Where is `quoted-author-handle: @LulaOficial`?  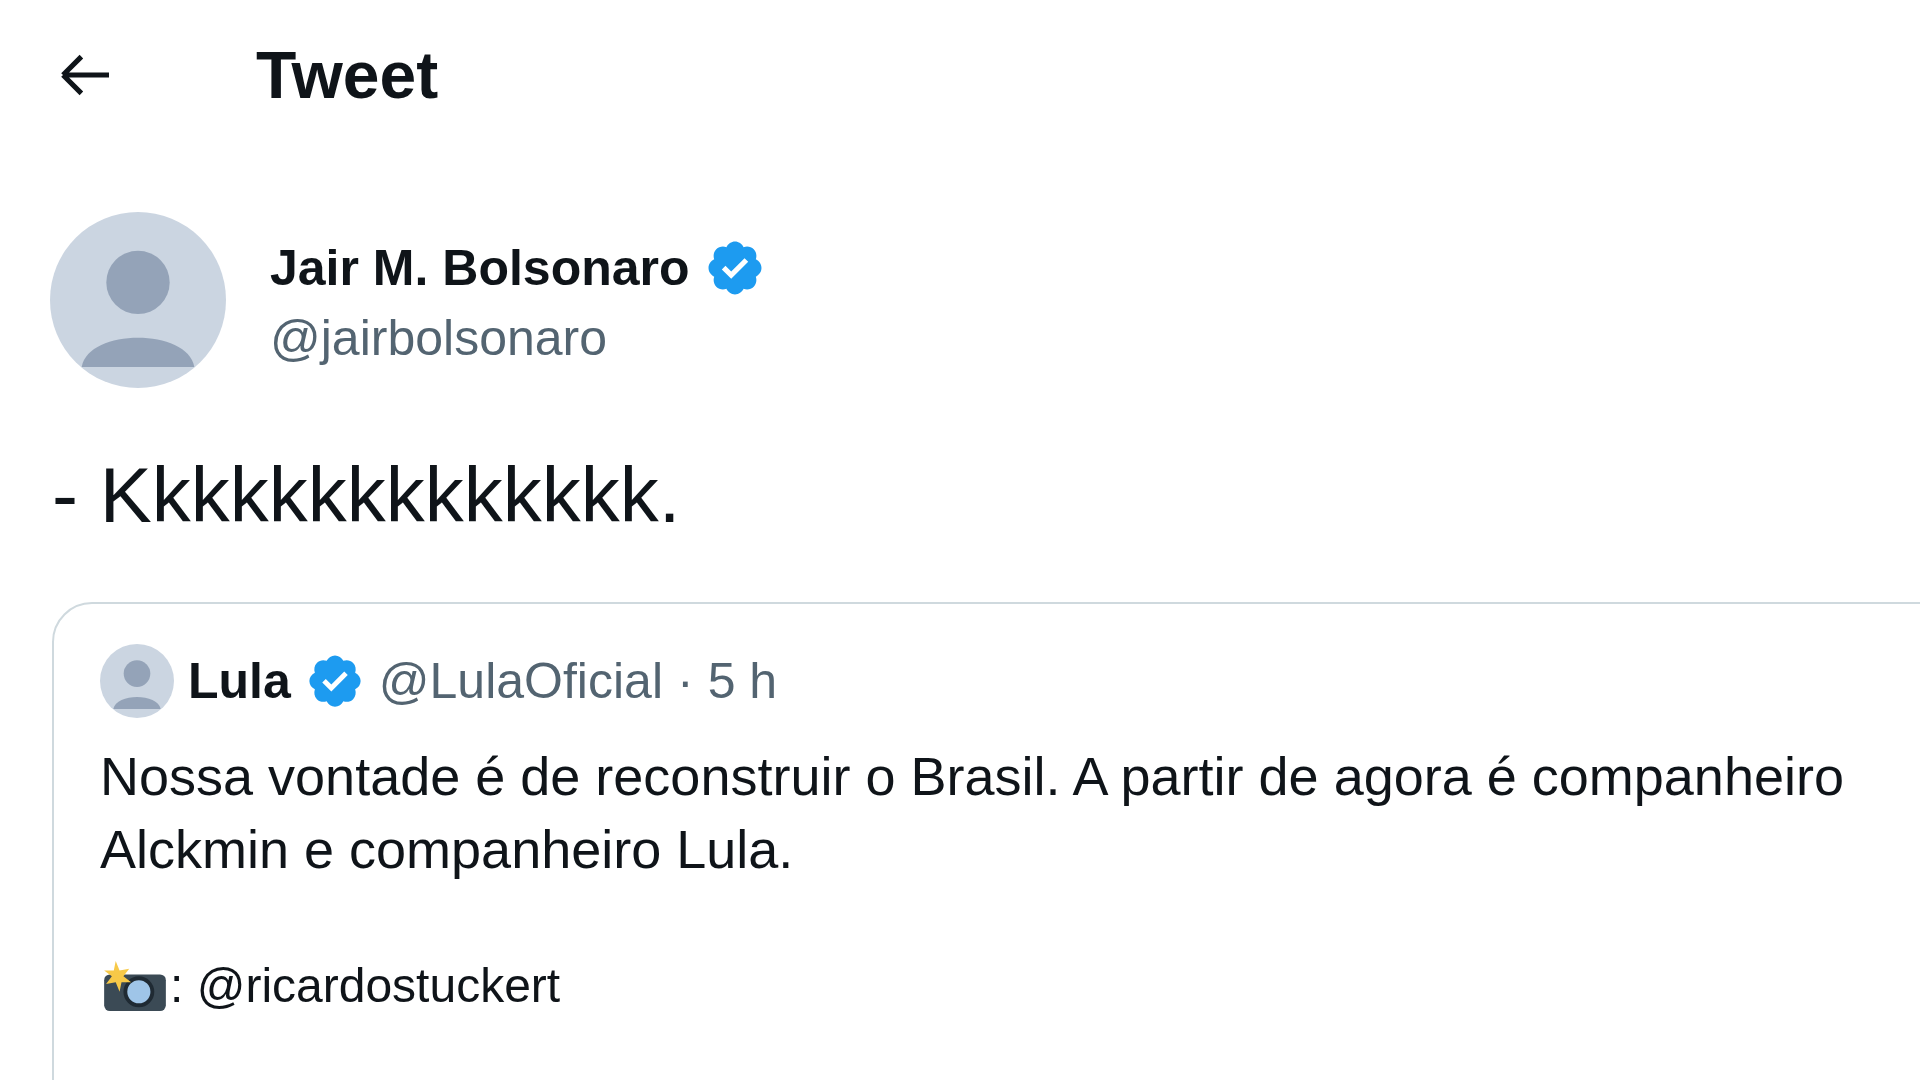 quoted-author-handle: @LulaOficial is located at coordinates (520, 681).